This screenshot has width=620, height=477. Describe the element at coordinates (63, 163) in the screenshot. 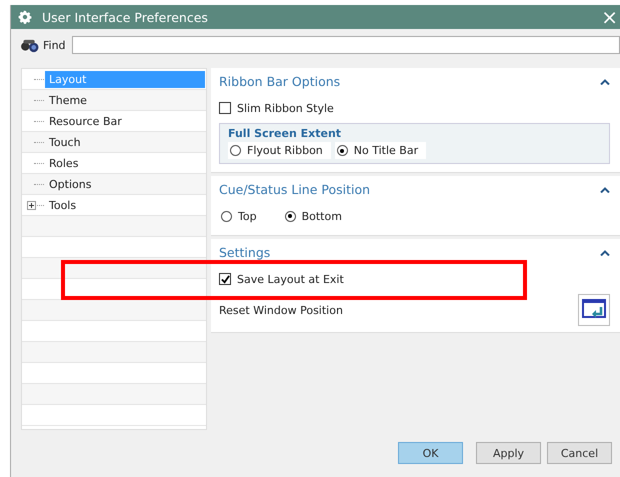

I see `tree-item: Roles` at that location.